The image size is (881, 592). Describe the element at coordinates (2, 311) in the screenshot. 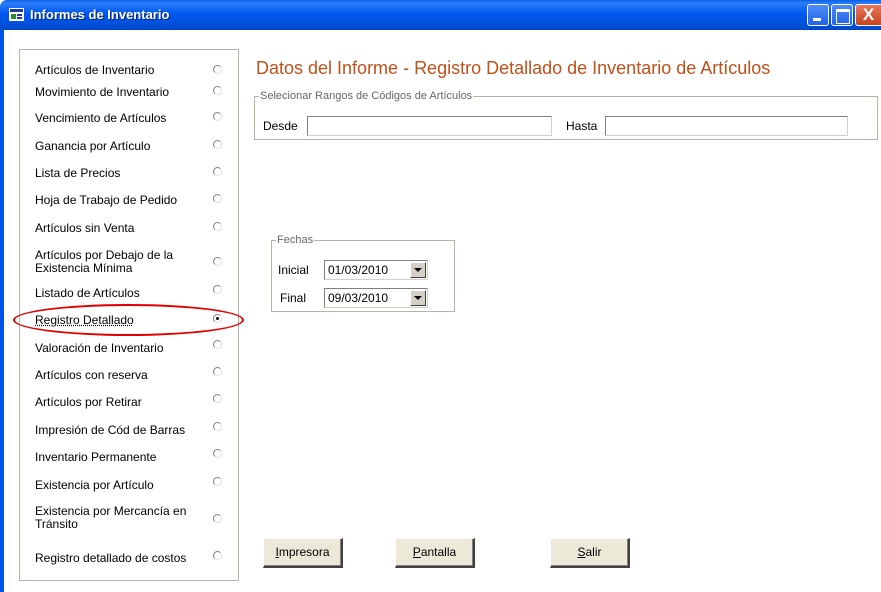

I see `window-frame-left` at that location.